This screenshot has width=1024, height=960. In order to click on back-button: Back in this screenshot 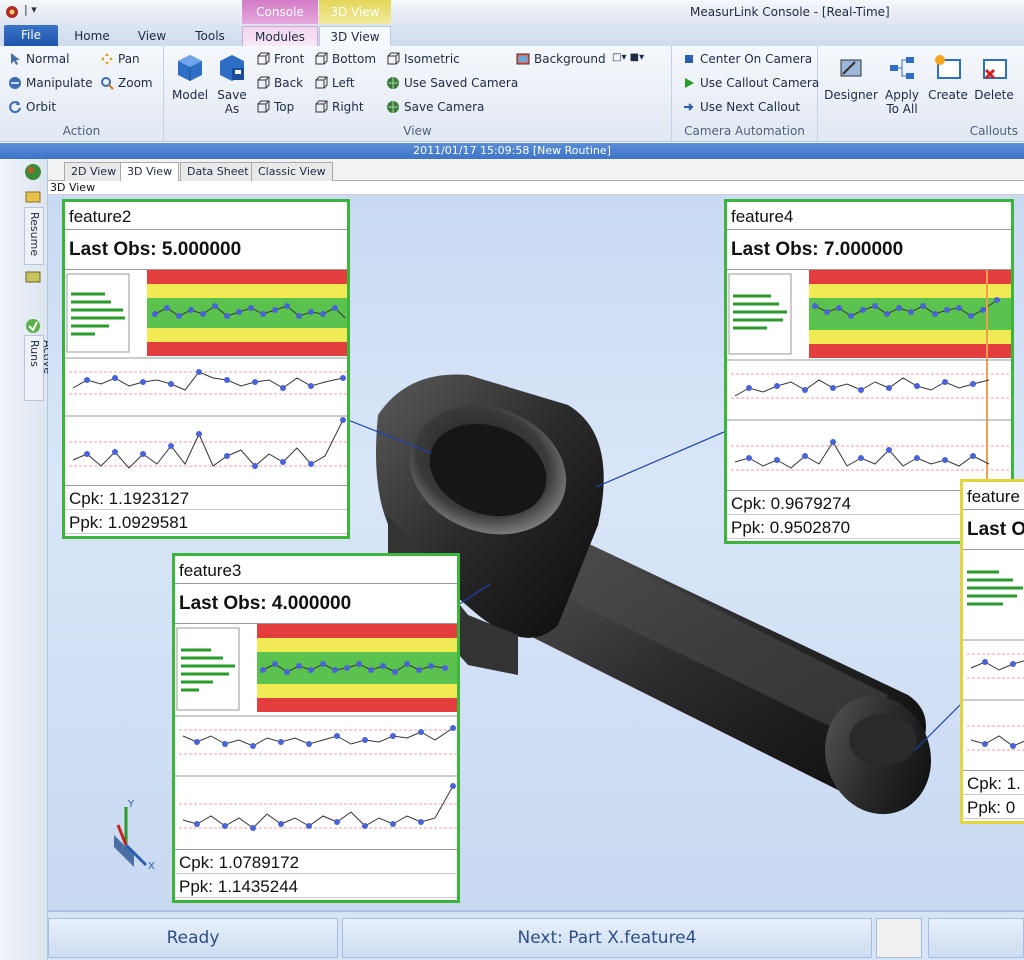, I will do `click(279, 83)`.